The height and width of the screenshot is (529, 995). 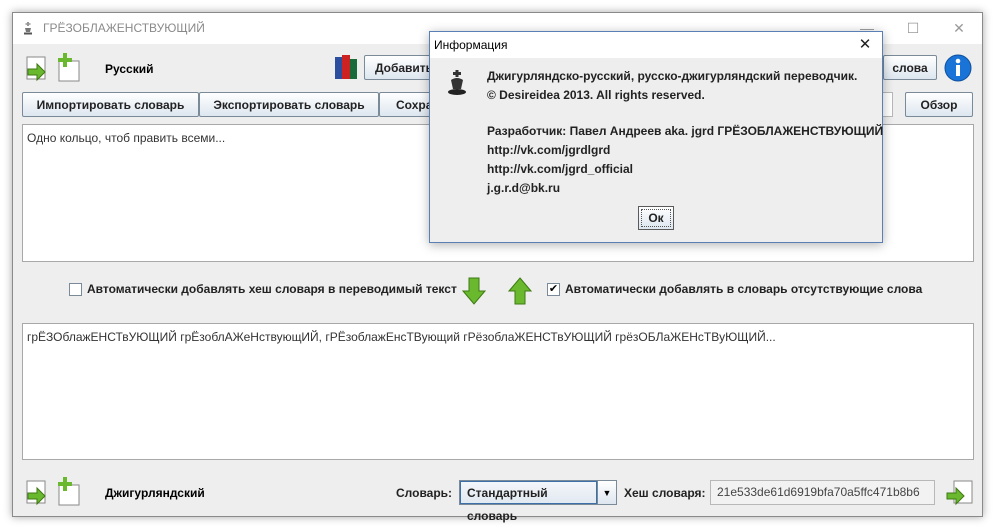 I want to click on source-language-label: Русский, so click(x=129, y=69).